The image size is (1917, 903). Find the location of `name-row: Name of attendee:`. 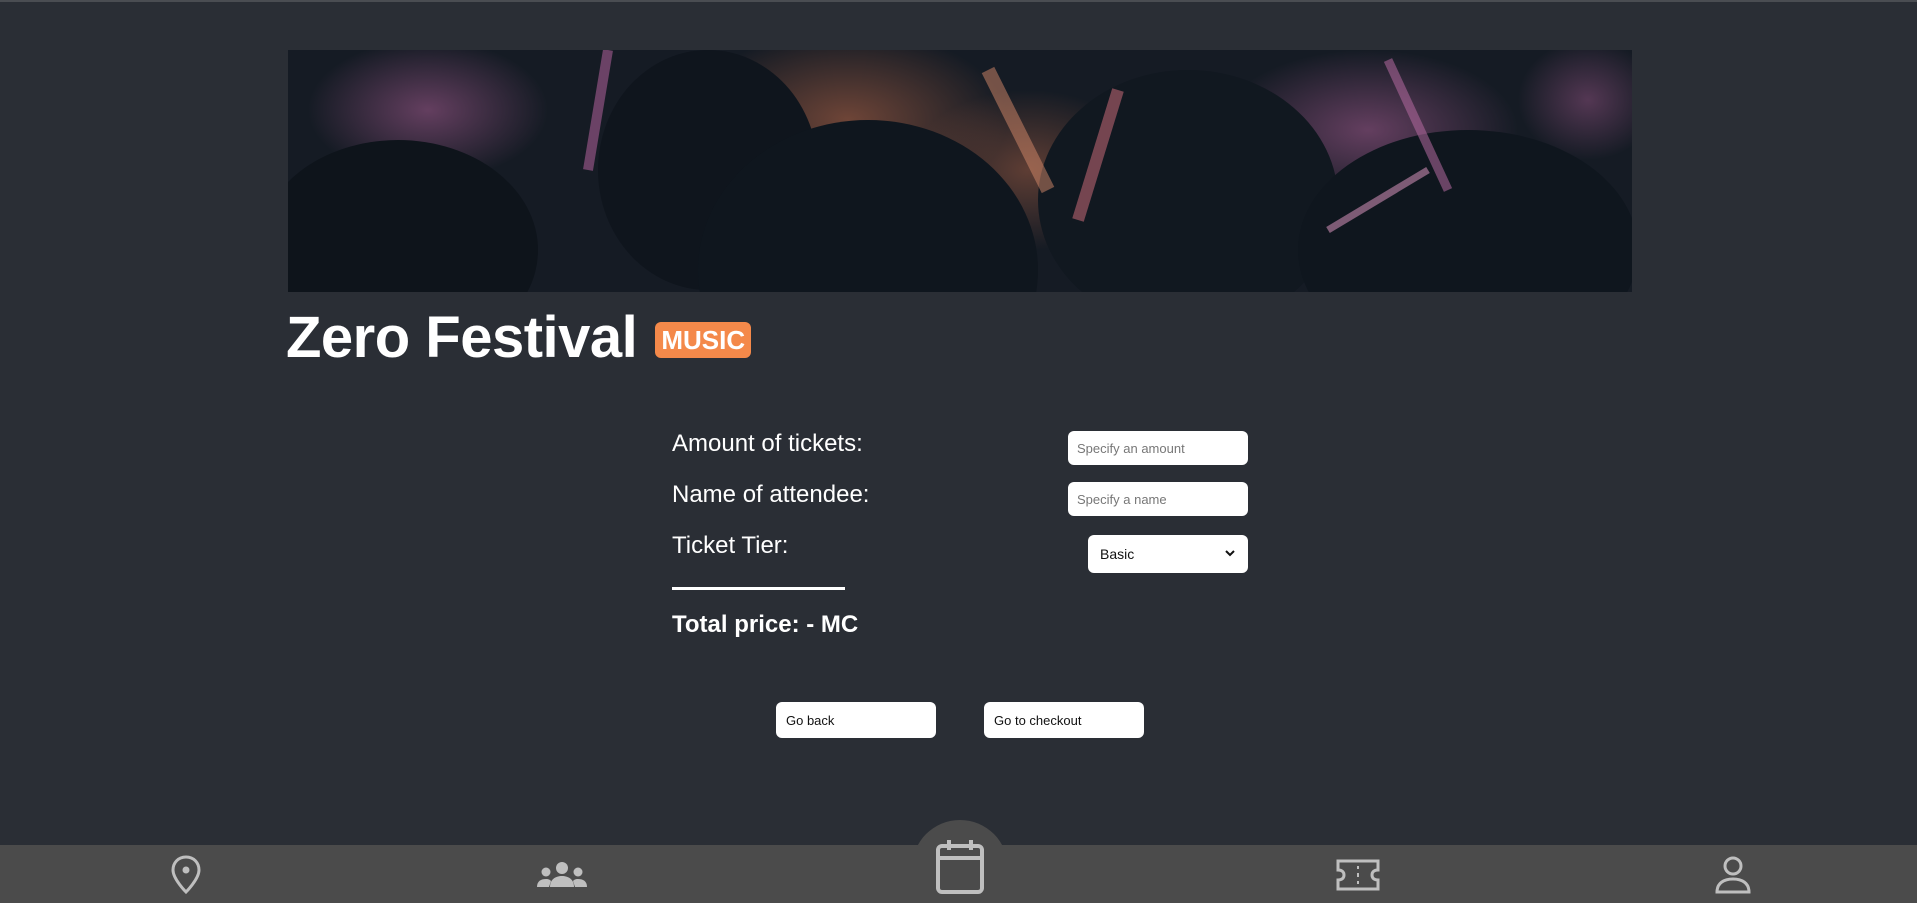

name-row: Name of attendee: is located at coordinates (960, 506).